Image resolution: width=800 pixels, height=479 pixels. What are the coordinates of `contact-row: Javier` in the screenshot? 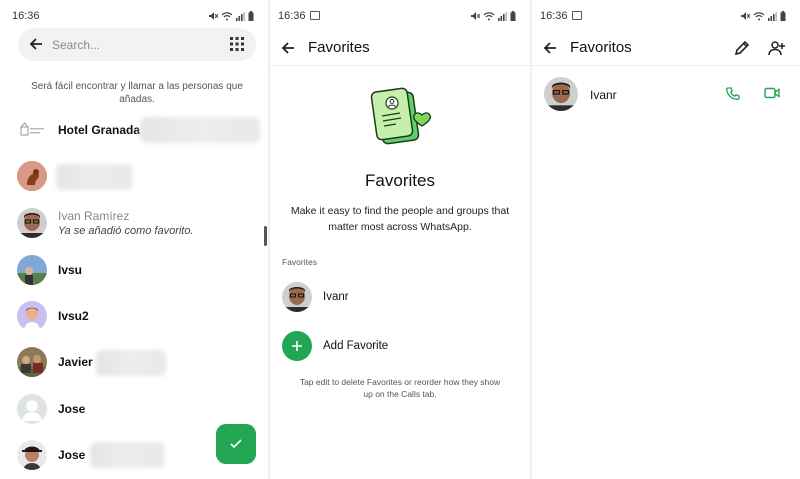 It's located at (134, 362).